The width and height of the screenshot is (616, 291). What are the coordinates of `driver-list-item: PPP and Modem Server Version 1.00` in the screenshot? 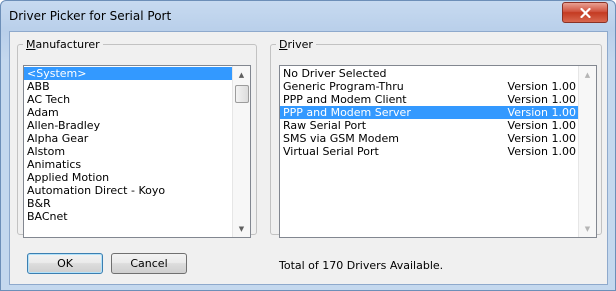 It's located at (429, 112).